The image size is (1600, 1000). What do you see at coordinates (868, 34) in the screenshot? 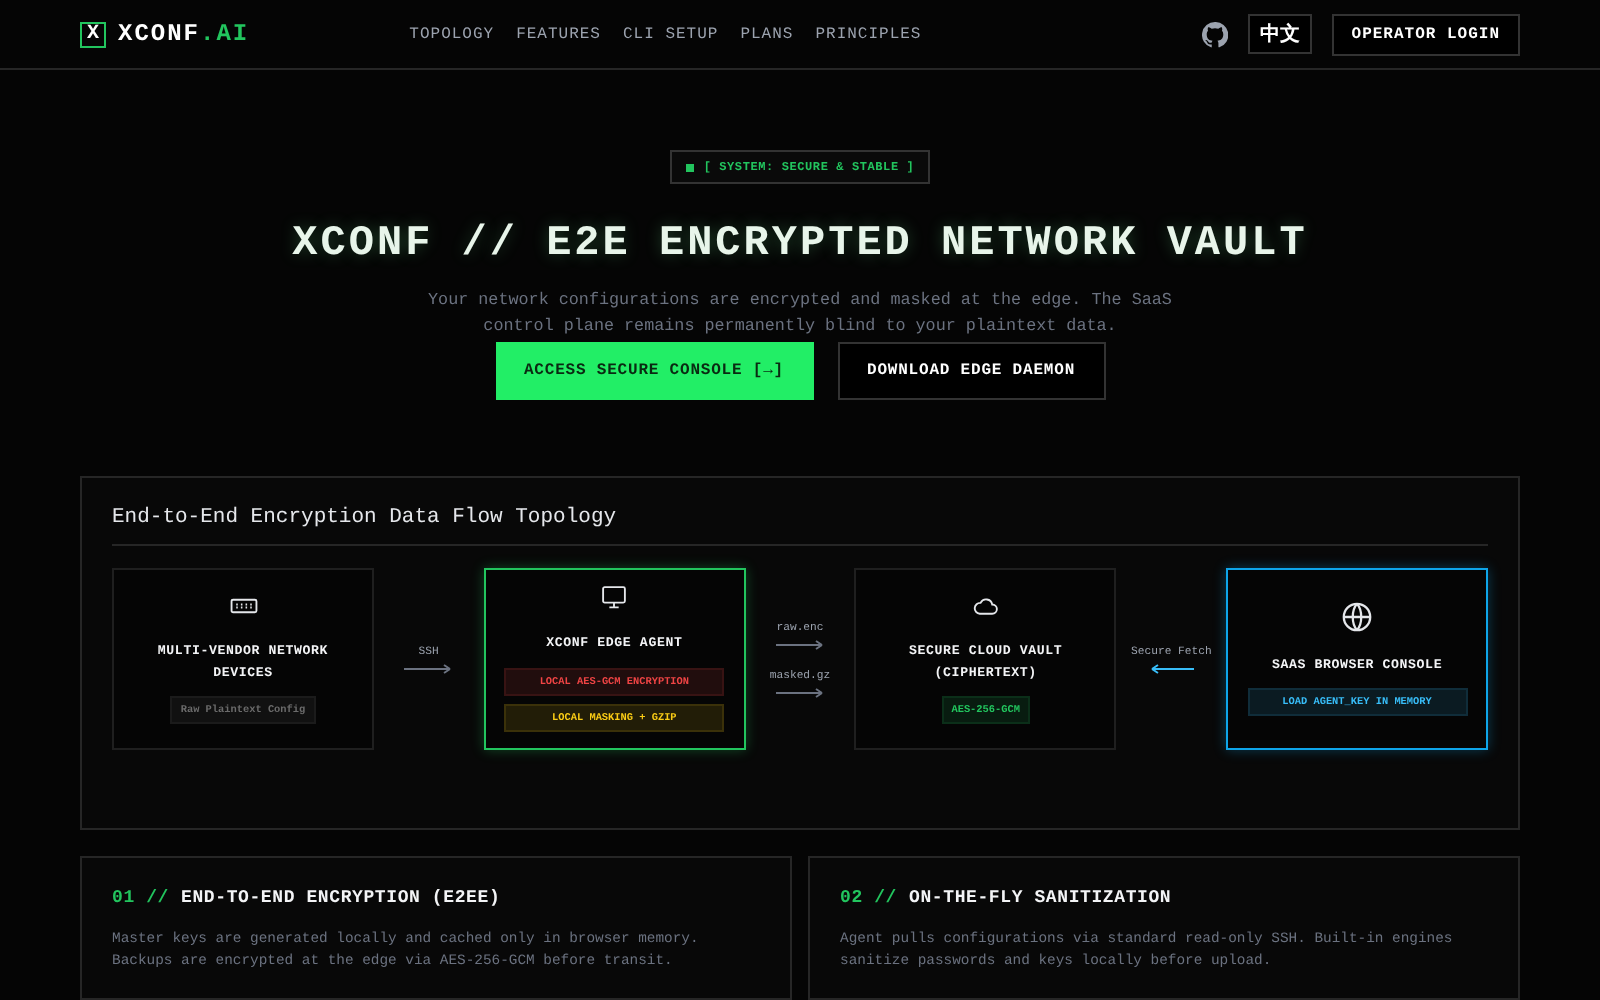
I see `nav-link: PRINCIPLES` at bounding box center [868, 34].